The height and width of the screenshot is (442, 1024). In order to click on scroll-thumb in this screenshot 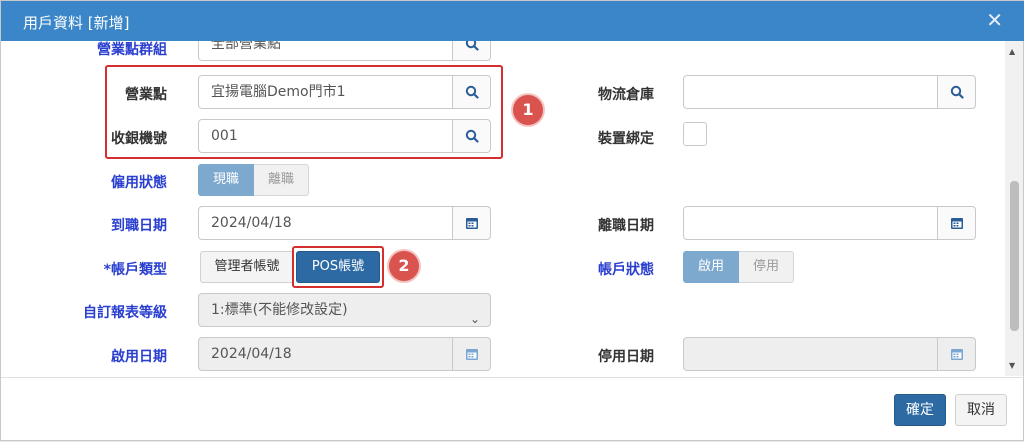, I will do `click(1014, 256)`.